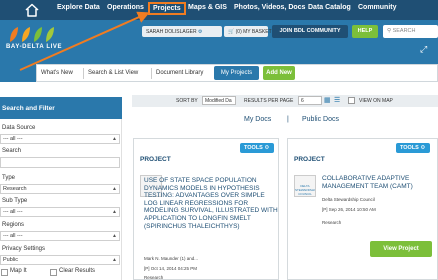  What do you see at coordinates (171, 32) in the screenshot?
I see `user-name: SARAH DOLISLAGER` at bounding box center [171, 32].